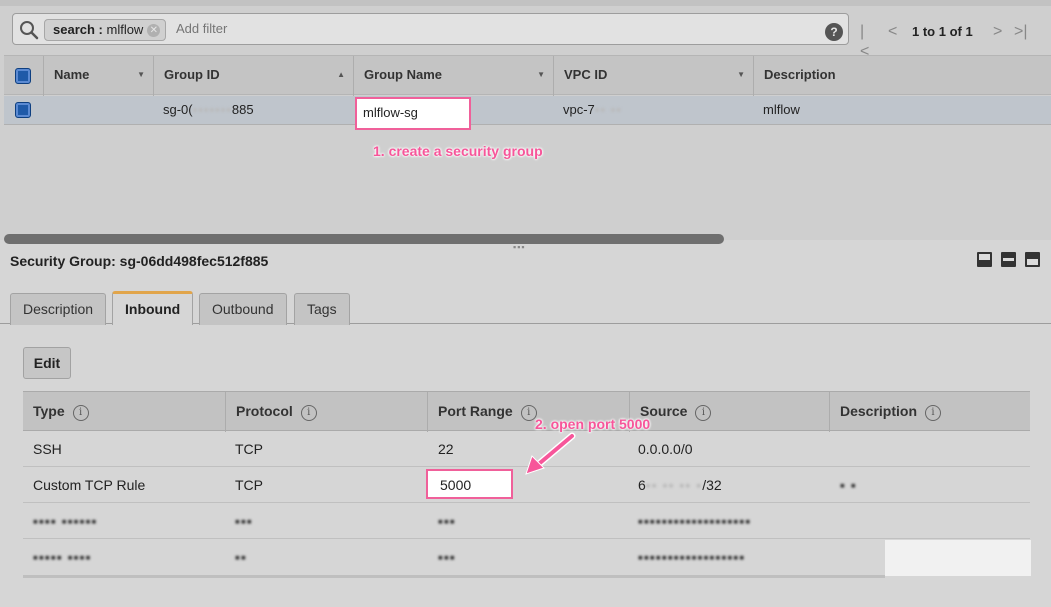  I want to click on vpc-id-redacted: ▪▪ ▪▪, so click(608, 109).